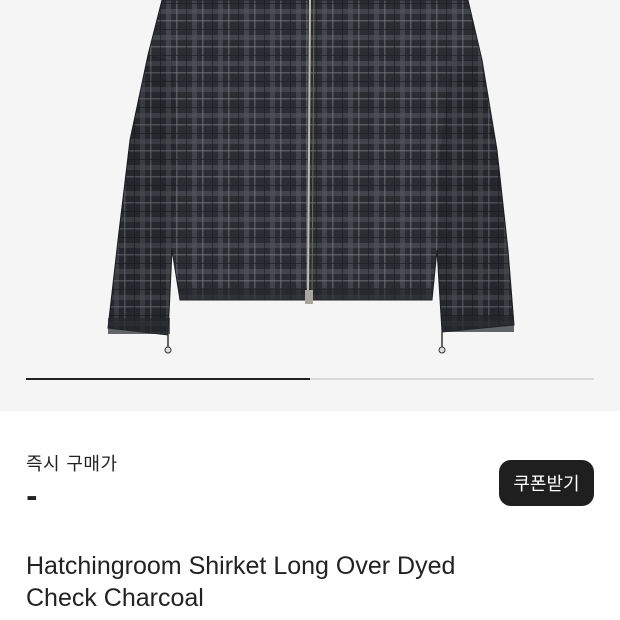 This screenshot has width=620, height=620. Describe the element at coordinates (168, 379) in the screenshot. I see `carousel-progress-fill` at that location.